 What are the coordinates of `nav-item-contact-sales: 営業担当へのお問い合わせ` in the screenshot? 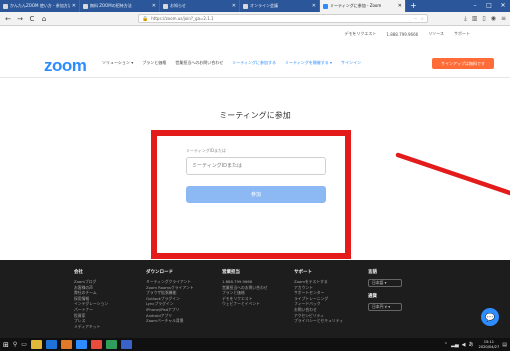 It's located at (199, 63).